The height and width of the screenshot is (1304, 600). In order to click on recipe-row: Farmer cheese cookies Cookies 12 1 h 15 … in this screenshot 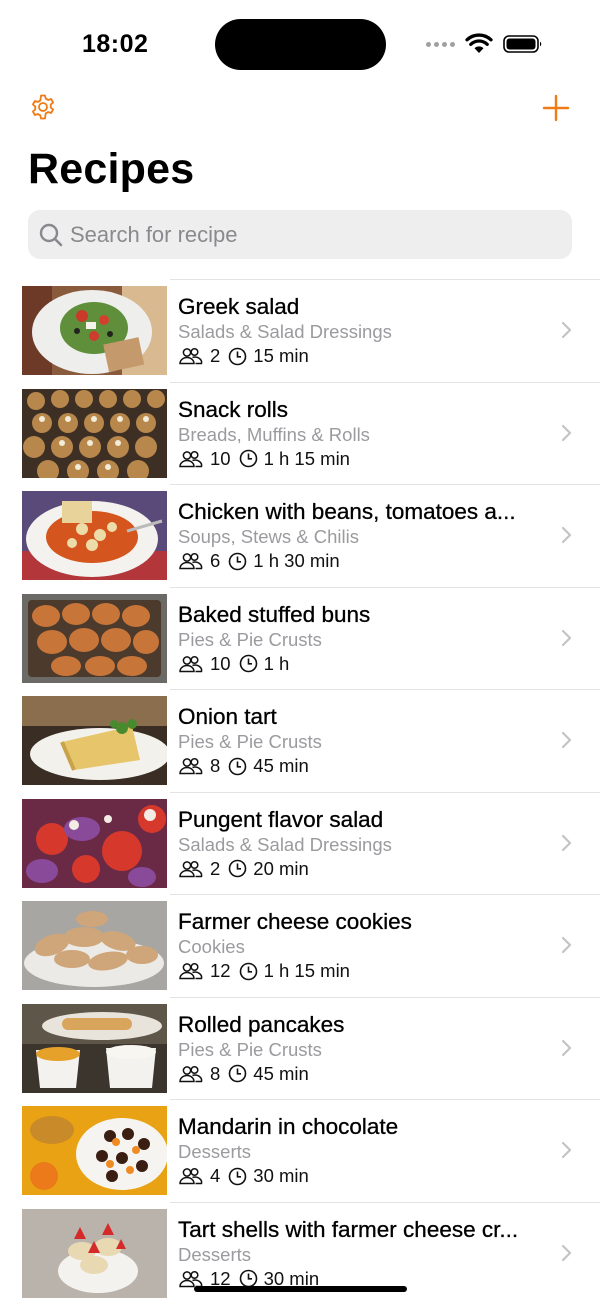, I will do `click(300, 945)`.